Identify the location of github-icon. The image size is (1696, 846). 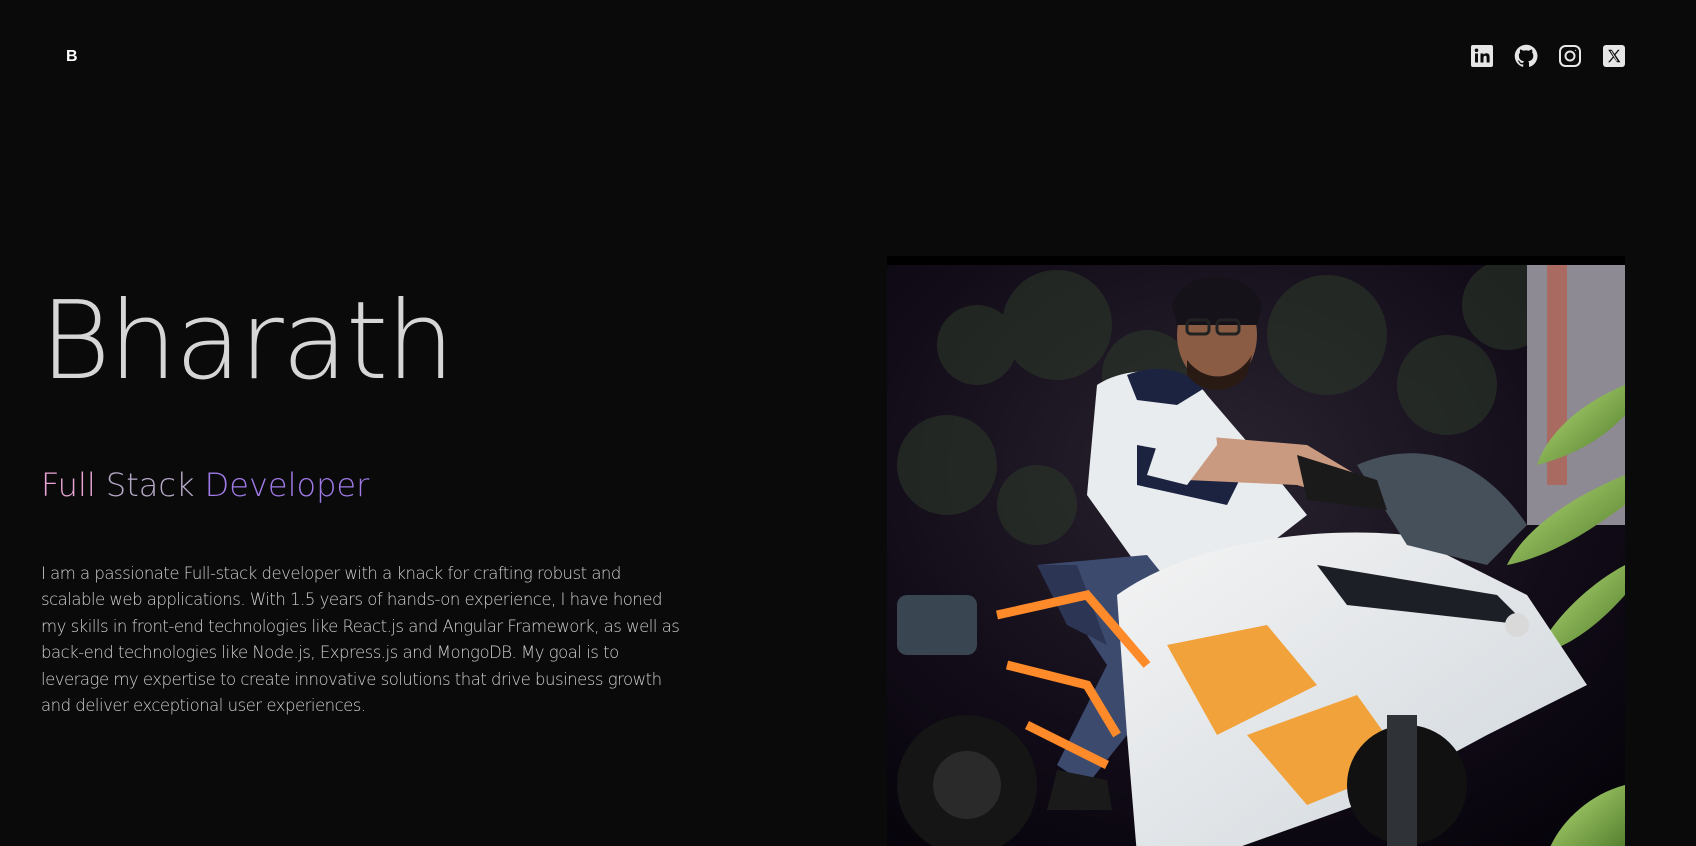
(1526, 56).